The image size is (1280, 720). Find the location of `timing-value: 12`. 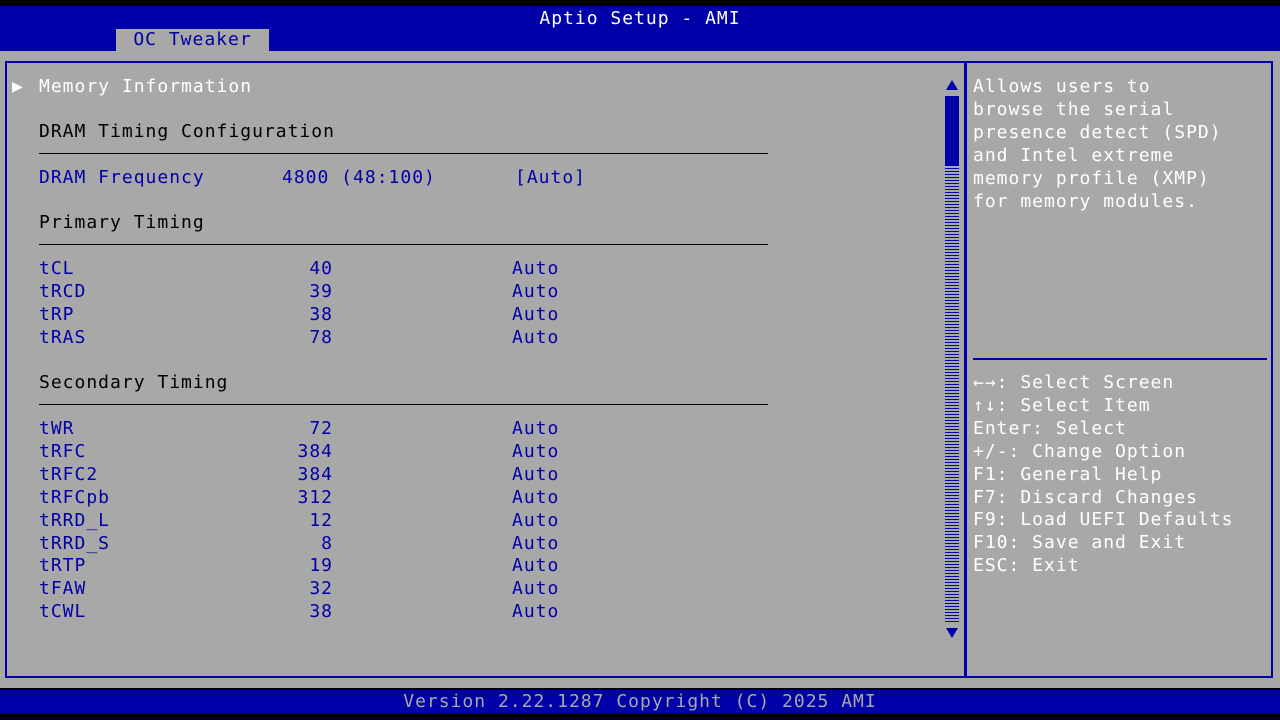

timing-value: 12 is located at coordinates (321, 520).